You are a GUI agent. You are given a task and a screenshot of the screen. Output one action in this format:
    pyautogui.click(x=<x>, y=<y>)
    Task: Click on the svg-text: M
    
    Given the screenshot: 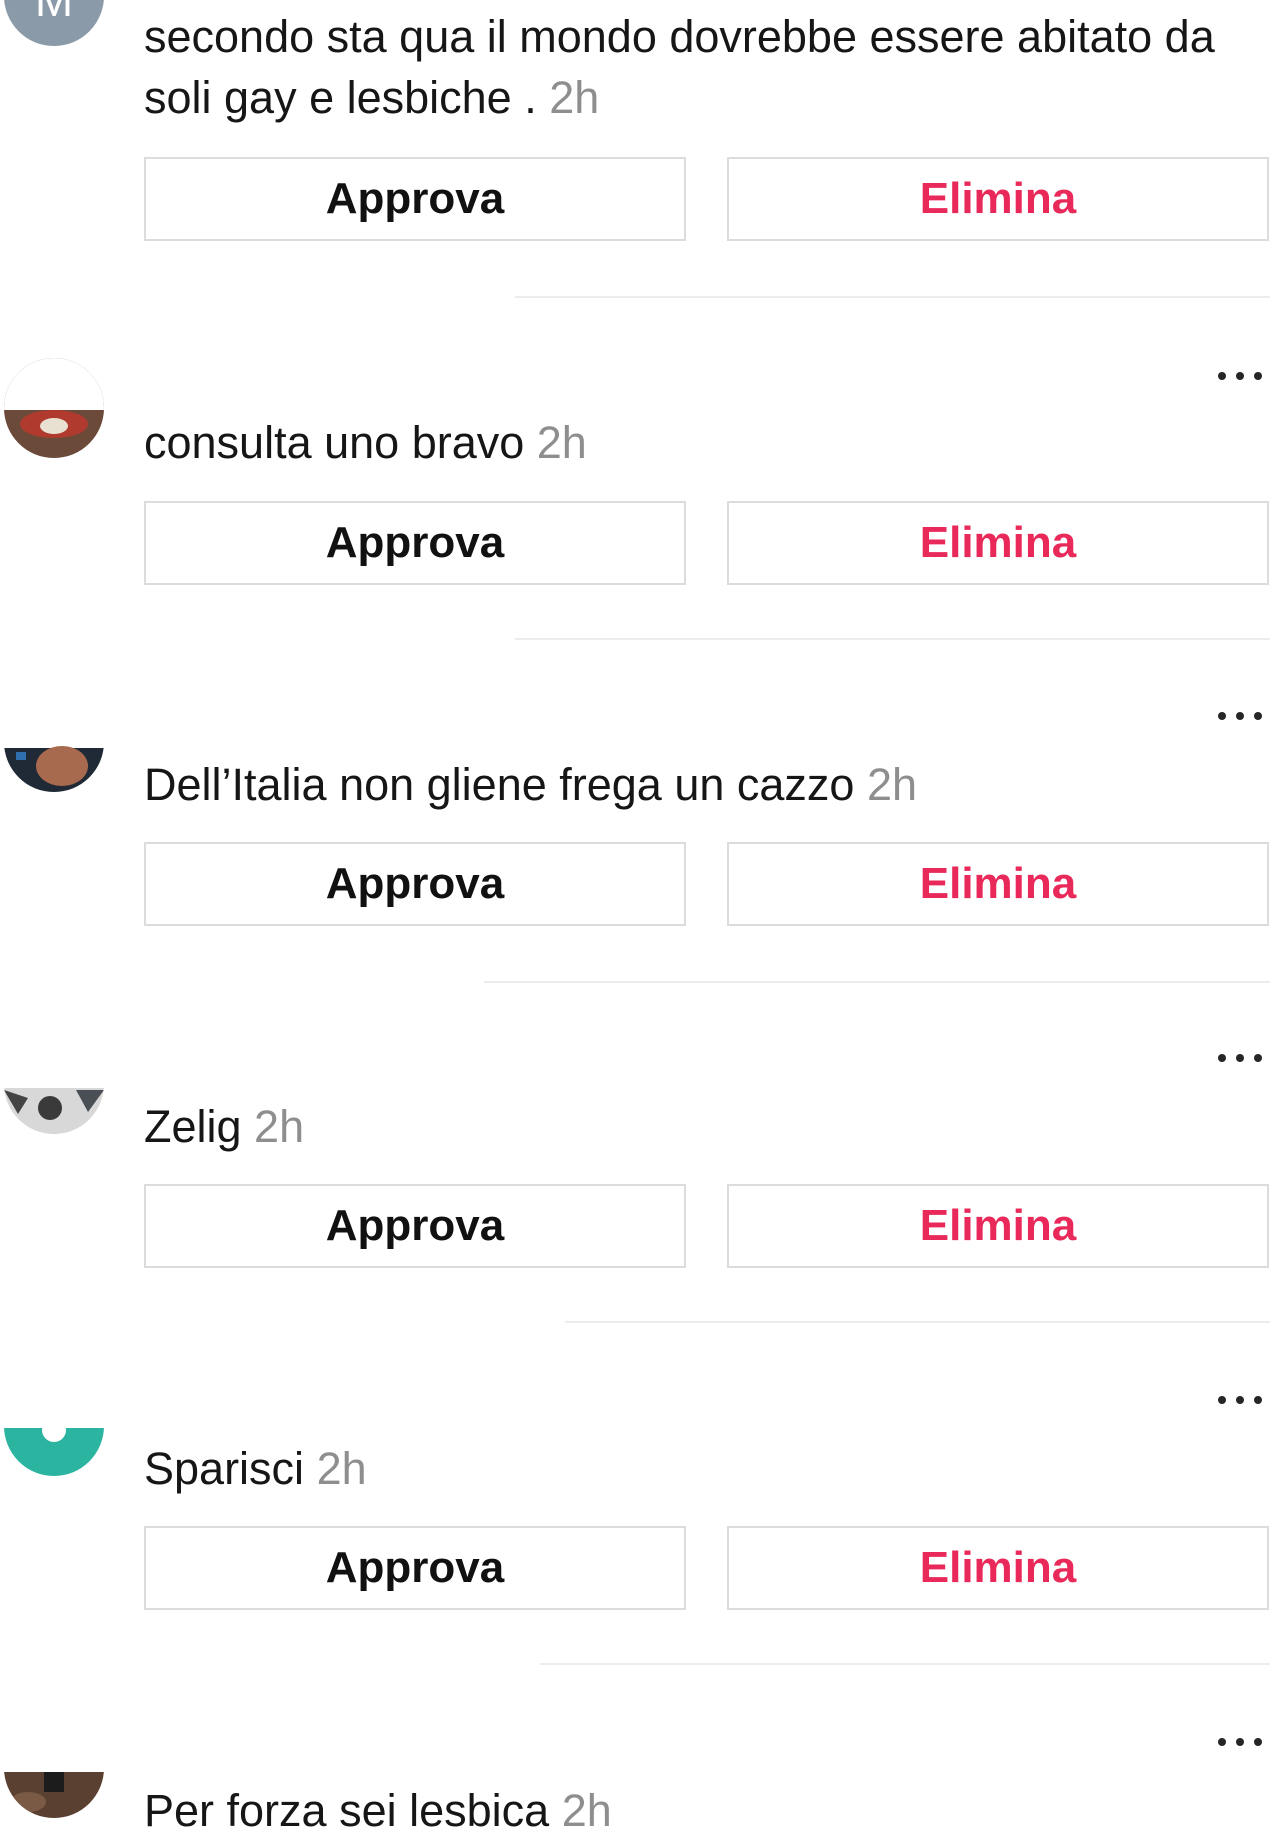 What is the action you would take?
    pyautogui.click(x=54, y=13)
    